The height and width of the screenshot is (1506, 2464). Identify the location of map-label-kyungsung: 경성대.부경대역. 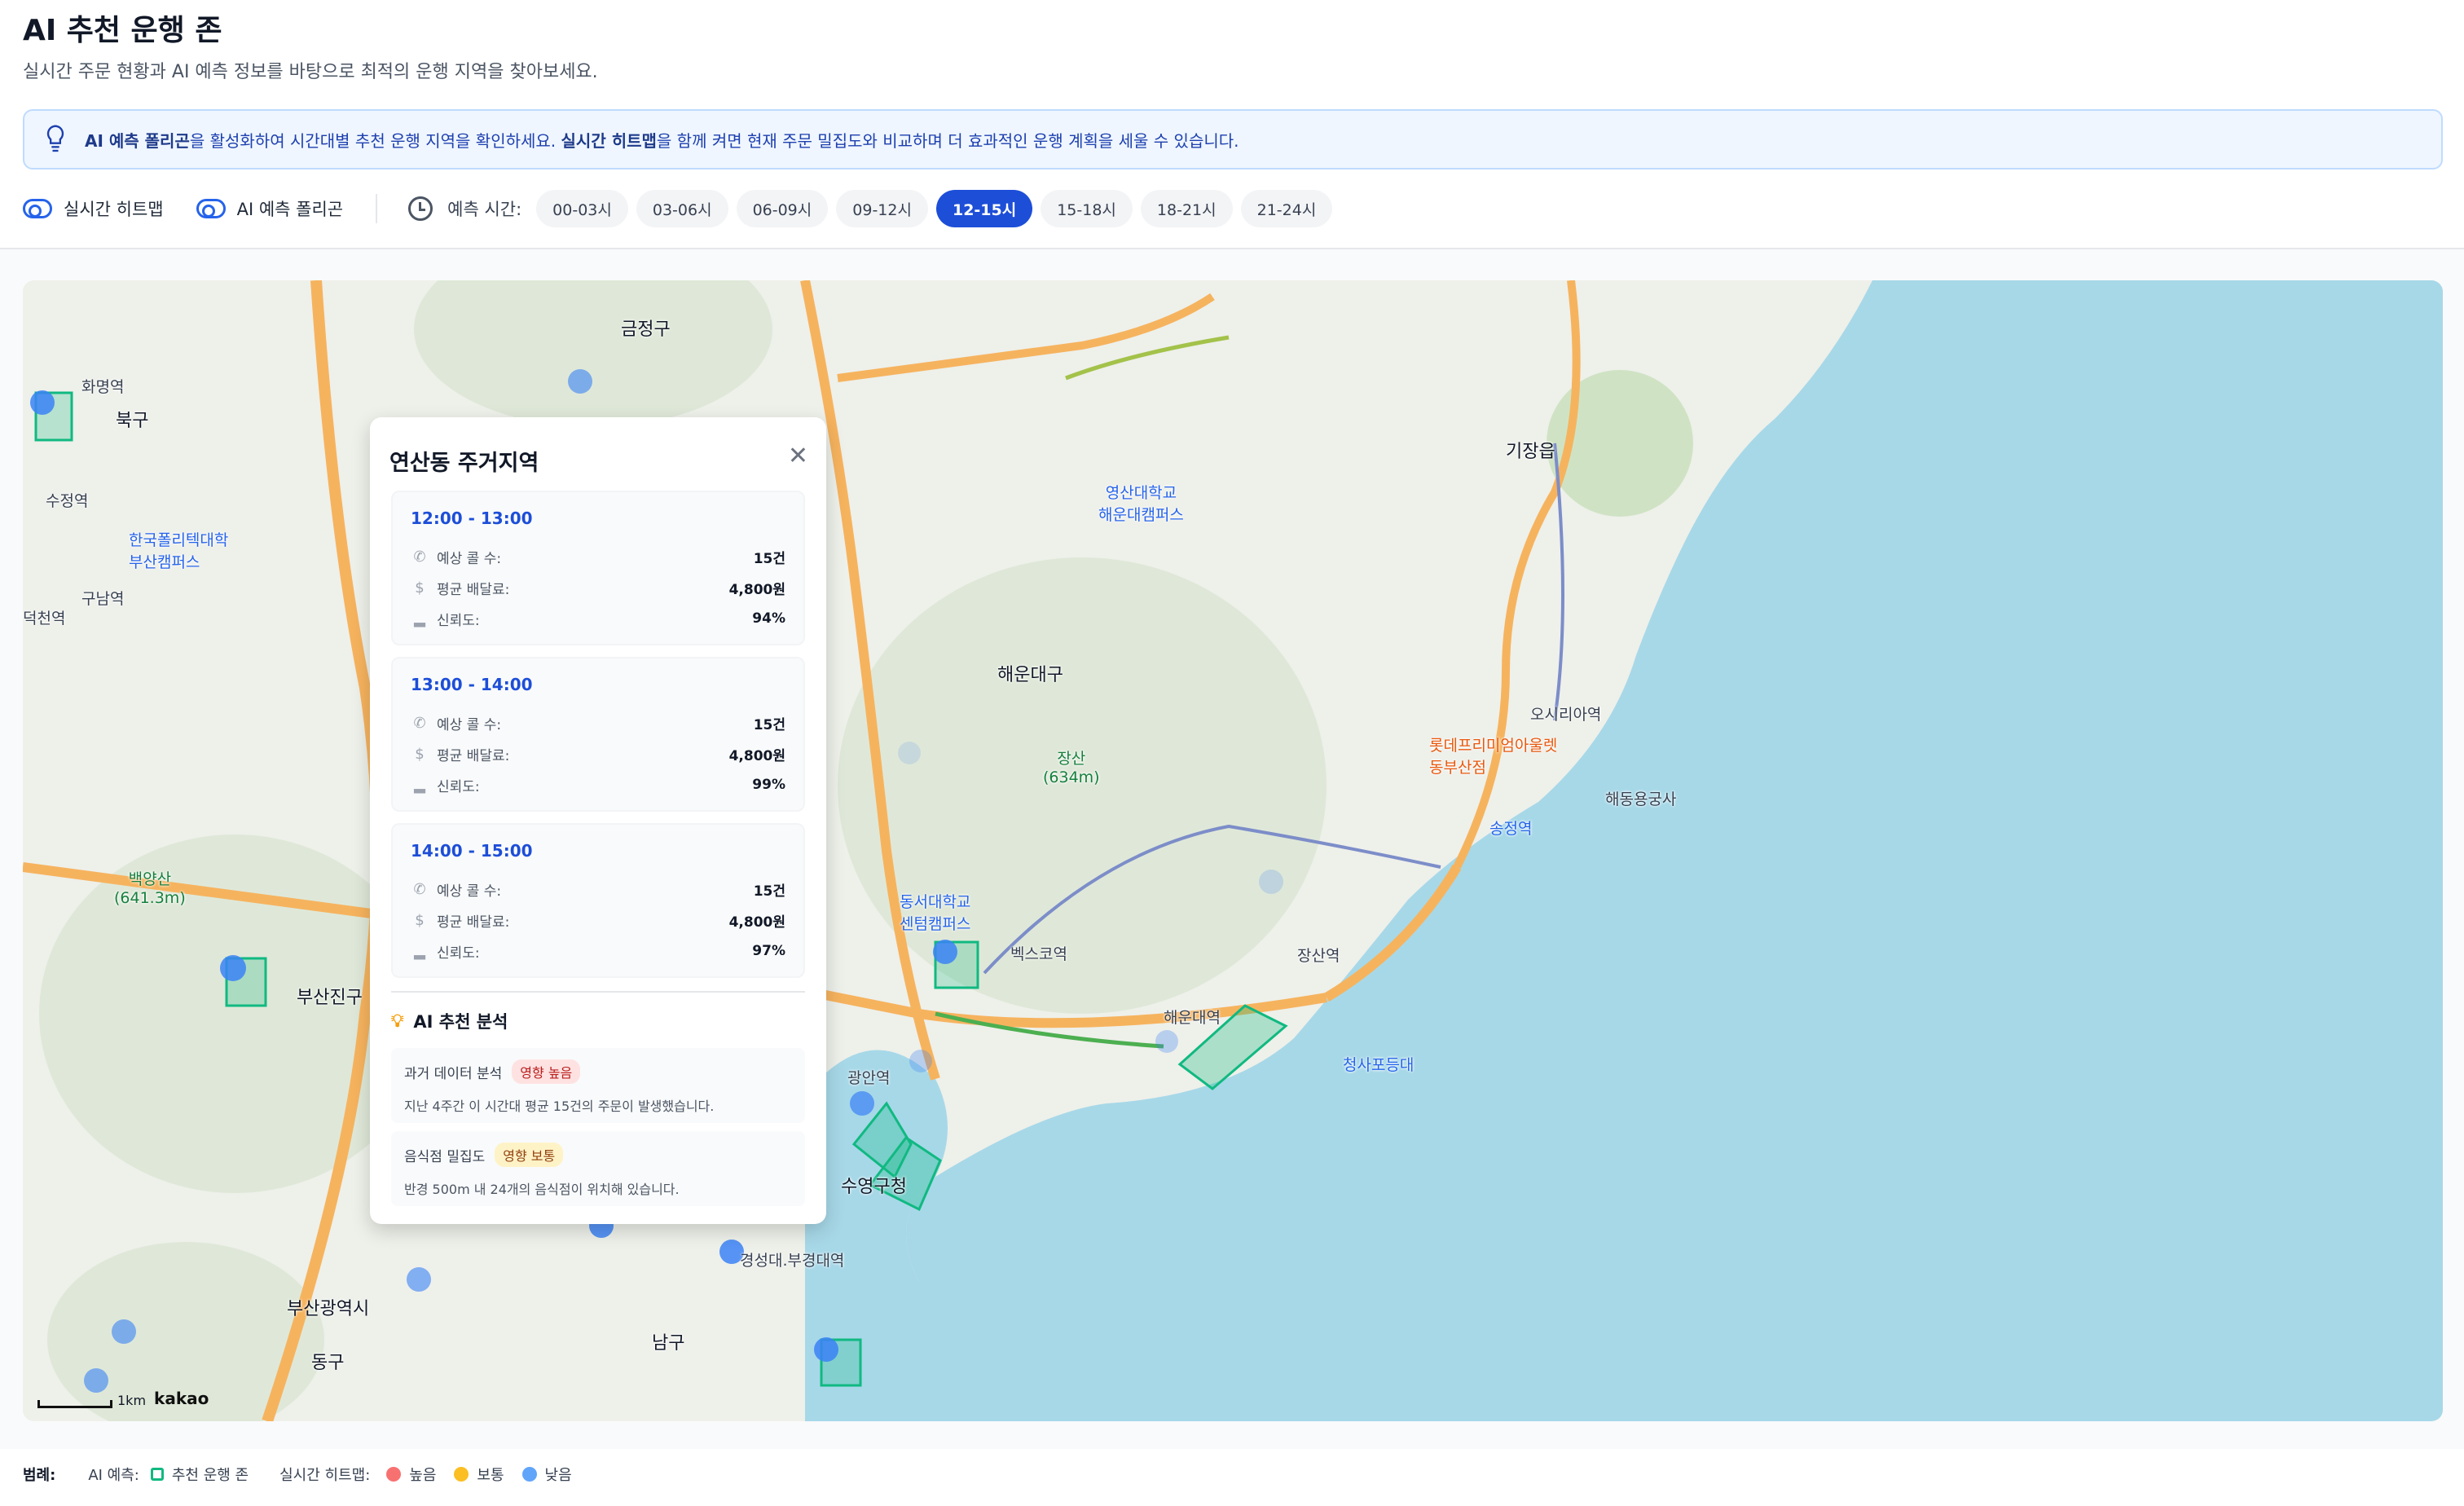
(792, 1261).